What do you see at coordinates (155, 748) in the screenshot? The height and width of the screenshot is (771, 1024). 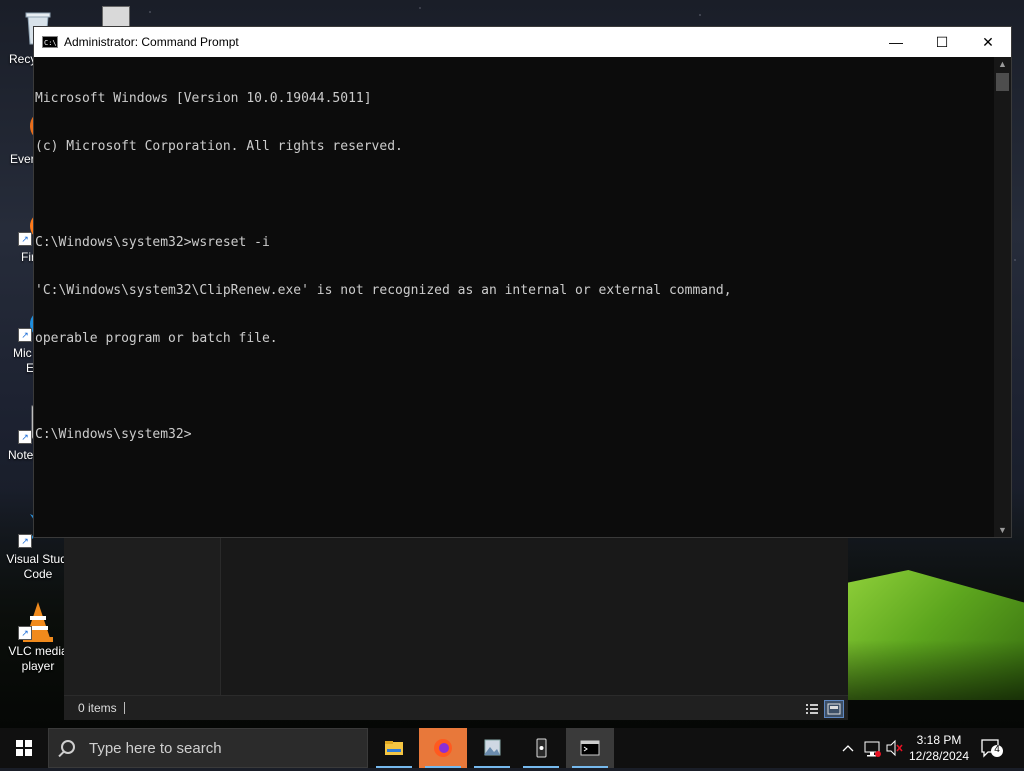 I see `search-placeholder: Type here to search` at bounding box center [155, 748].